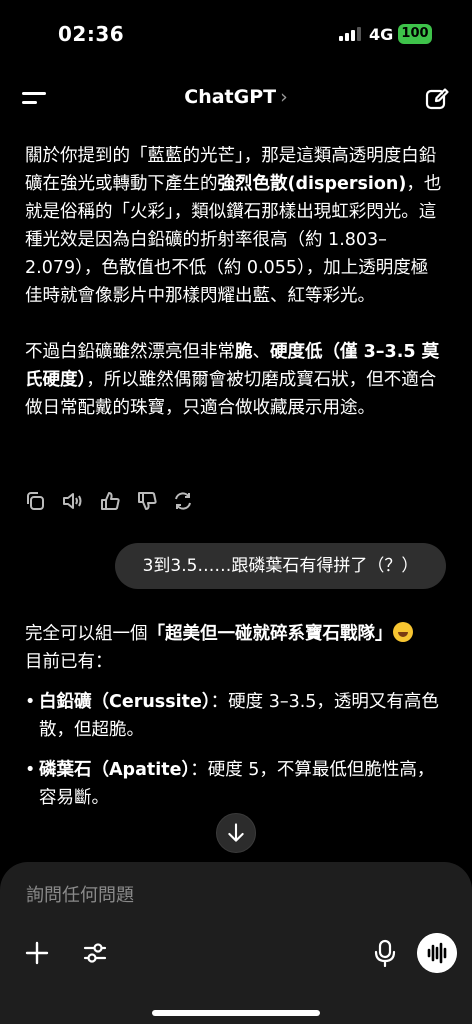  Describe the element at coordinates (86, 634) in the screenshot. I see `text-span: 完全可以組一個` at that location.